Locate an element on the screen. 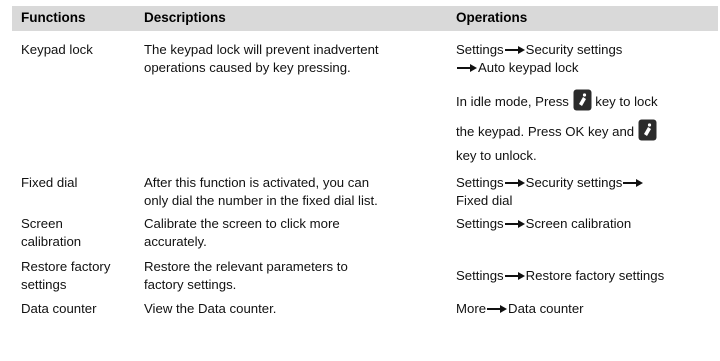 This screenshot has width=720, height=361. op-more: More is located at coordinates (471, 308).